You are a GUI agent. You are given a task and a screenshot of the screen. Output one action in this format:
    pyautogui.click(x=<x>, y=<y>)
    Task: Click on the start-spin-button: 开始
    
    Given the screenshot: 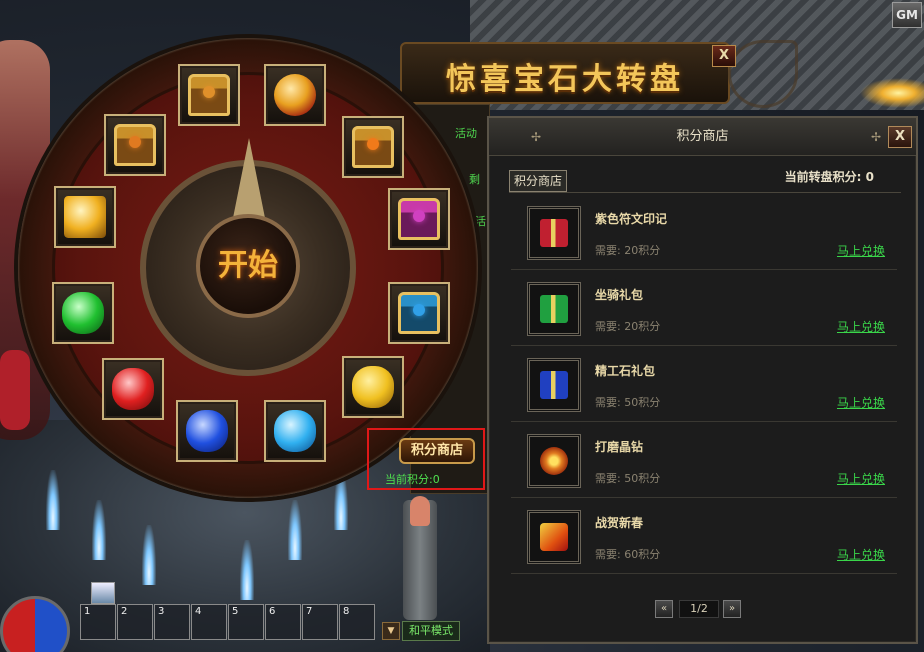 What is the action you would take?
    pyautogui.click(x=248, y=266)
    